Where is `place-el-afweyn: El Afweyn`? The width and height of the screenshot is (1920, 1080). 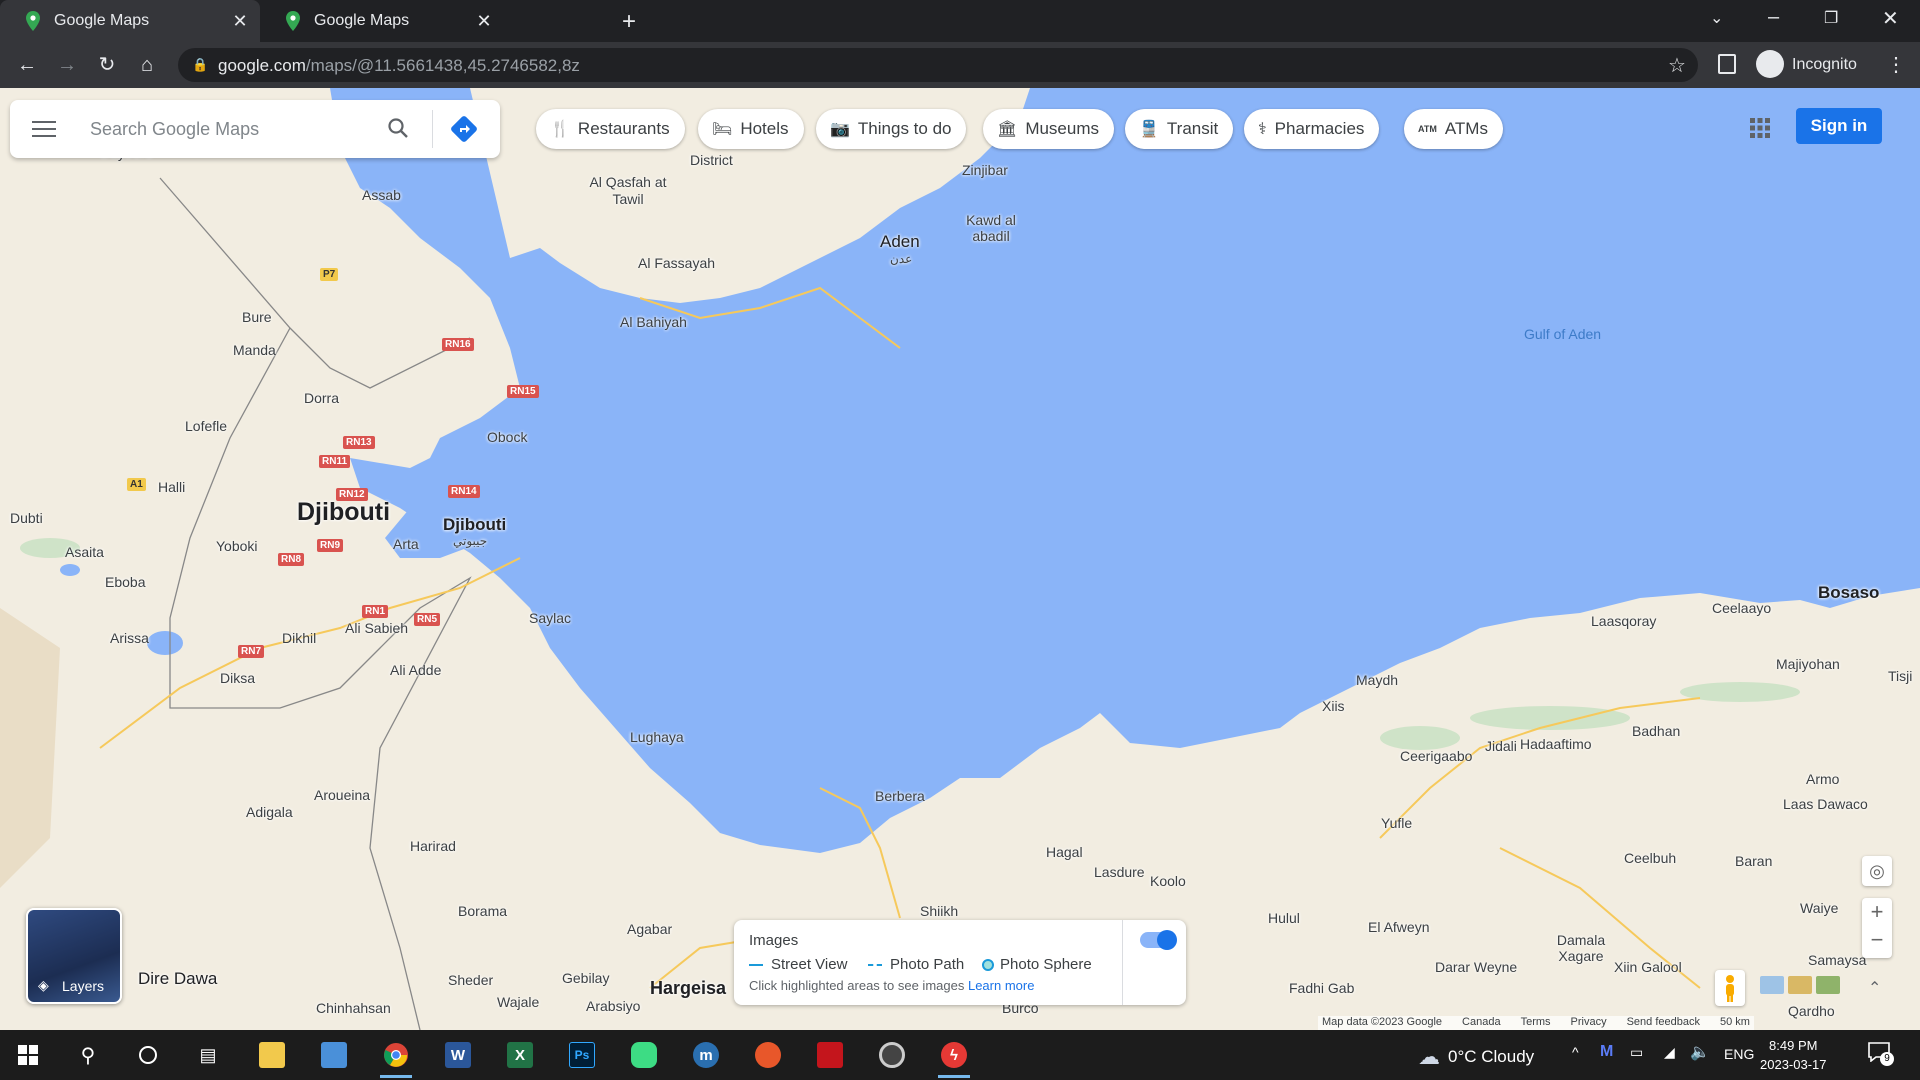 place-el-afweyn: El Afweyn is located at coordinates (1398, 927).